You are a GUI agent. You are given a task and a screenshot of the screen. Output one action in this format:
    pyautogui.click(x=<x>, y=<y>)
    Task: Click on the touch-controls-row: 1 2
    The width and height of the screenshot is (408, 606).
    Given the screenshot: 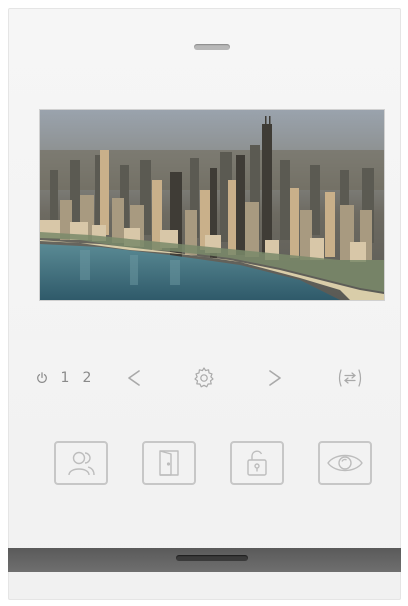 What is the action you would take?
    pyautogui.click(x=204, y=378)
    